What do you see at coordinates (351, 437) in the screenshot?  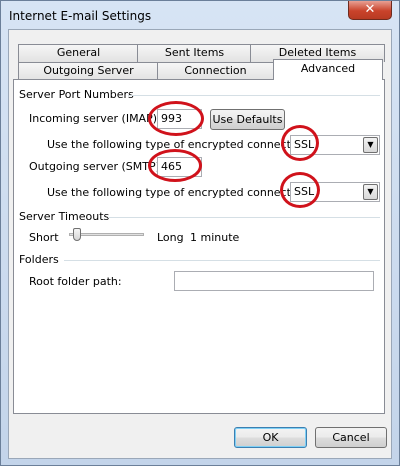 I see `cancel-button: Cancel` at bounding box center [351, 437].